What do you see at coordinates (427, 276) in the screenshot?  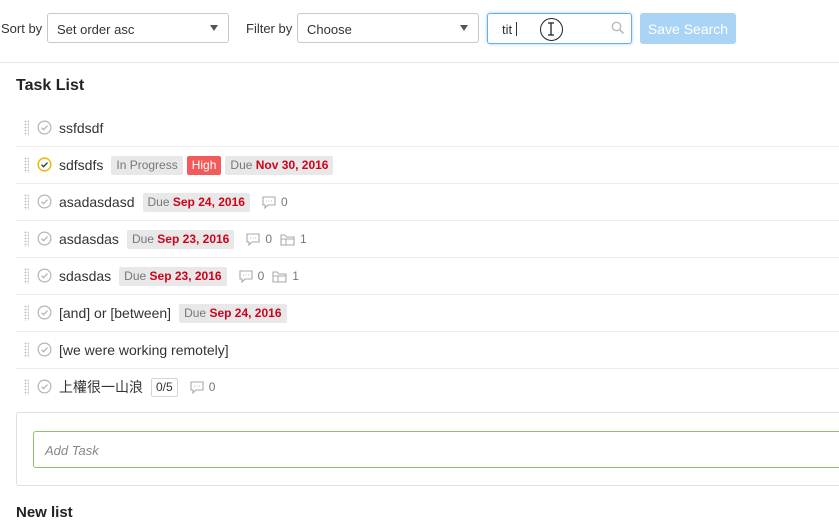 I see `task-row: sdasdas Due Sep 23, 2016 0 1` at bounding box center [427, 276].